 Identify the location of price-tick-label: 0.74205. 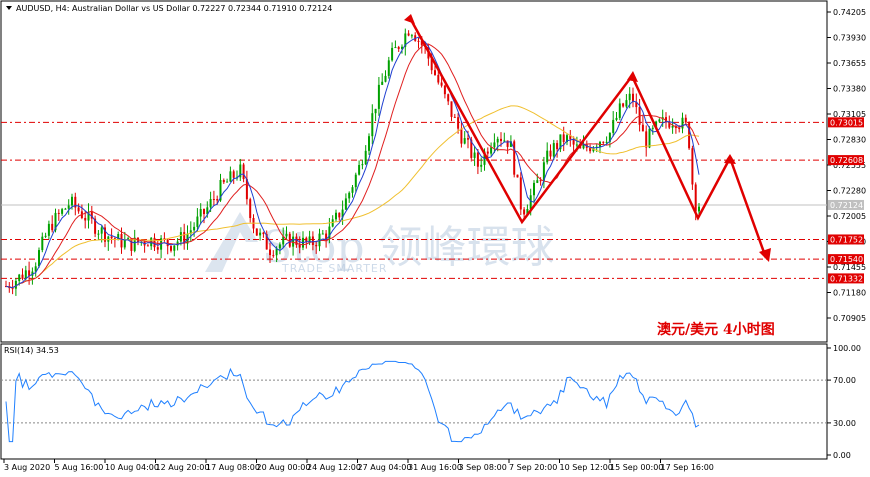
(849, 12).